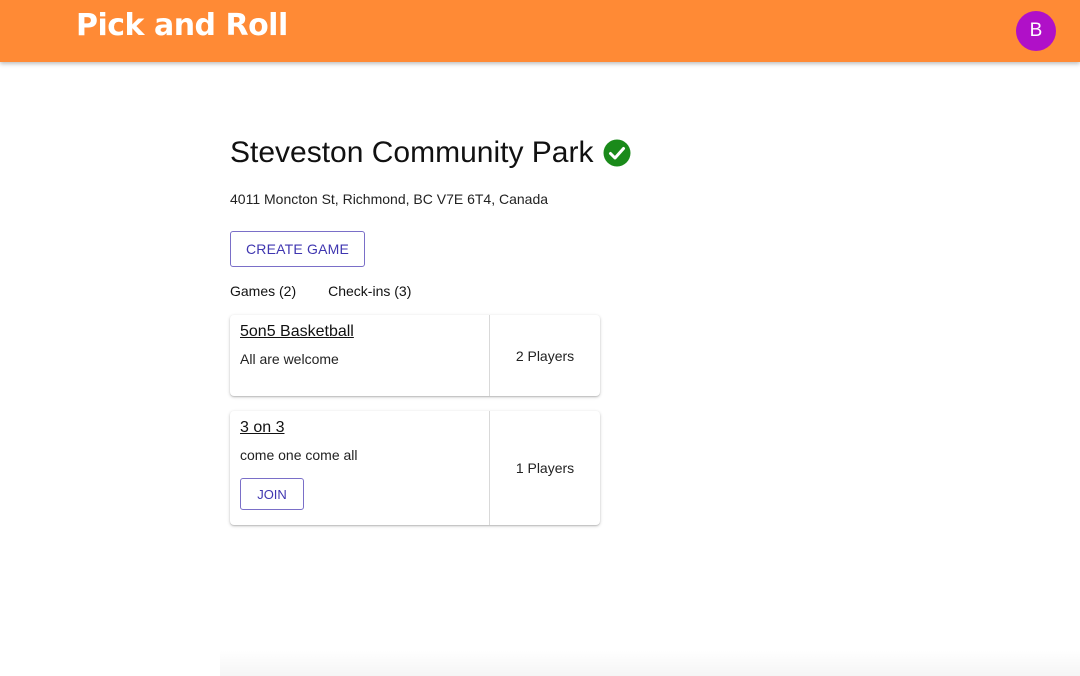 The image size is (1080, 676). Describe the element at coordinates (650, 663) in the screenshot. I see `page-bottom-shadow` at that location.